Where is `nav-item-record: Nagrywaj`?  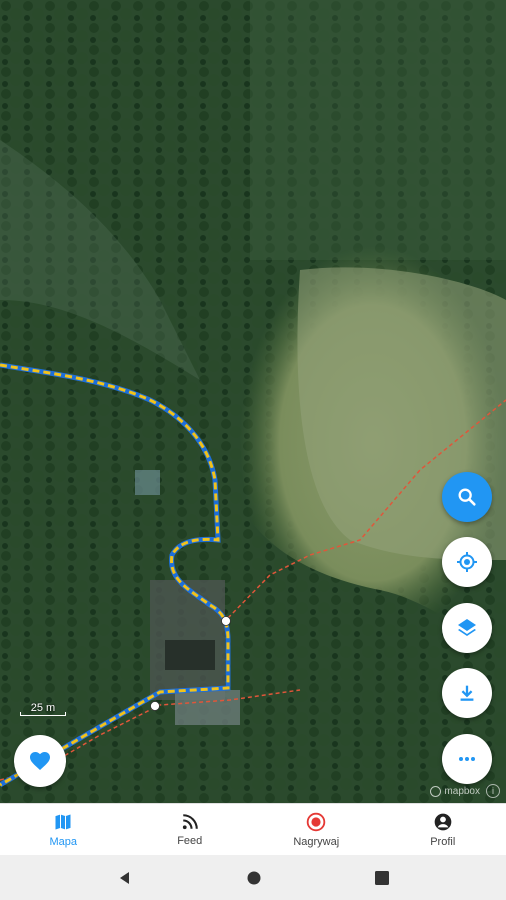 nav-item-record: Nagrywaj is located at coordinates (316, 830).